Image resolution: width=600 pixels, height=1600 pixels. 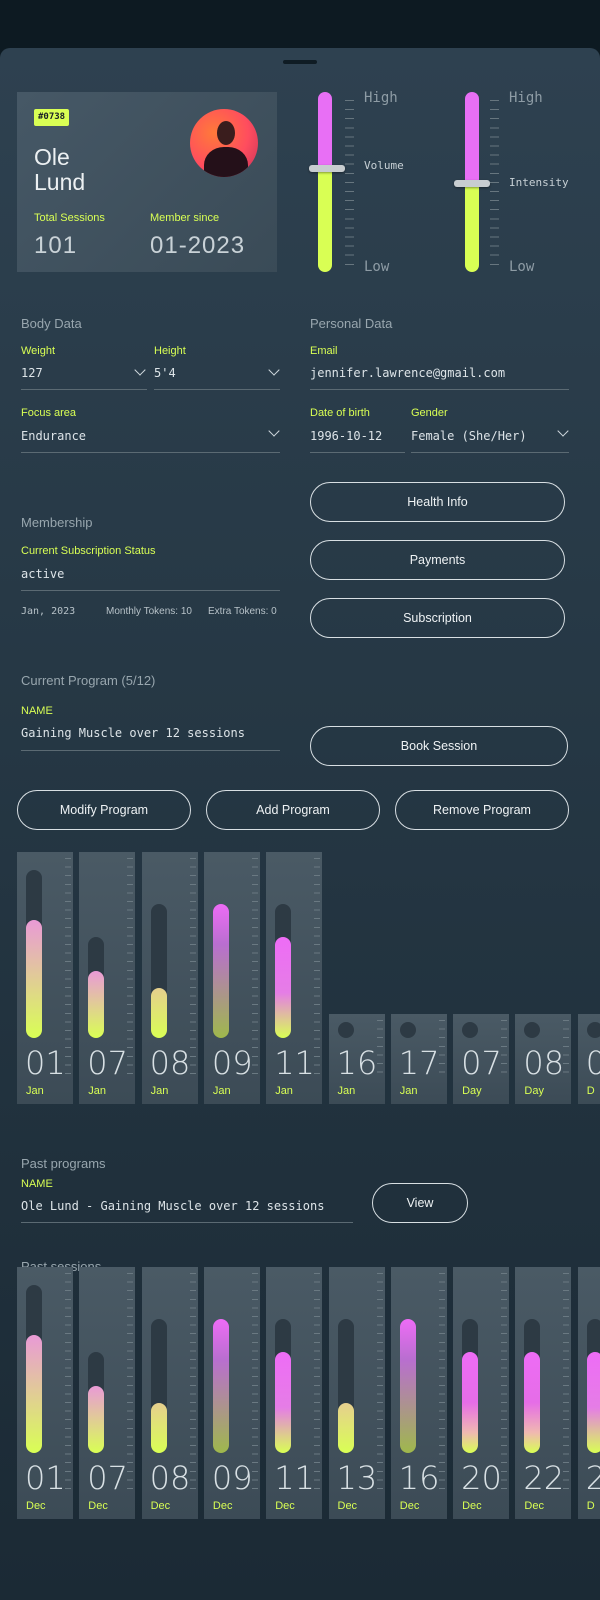 I want to click on intensity-slider-thumb, so click(x=472, y=183).